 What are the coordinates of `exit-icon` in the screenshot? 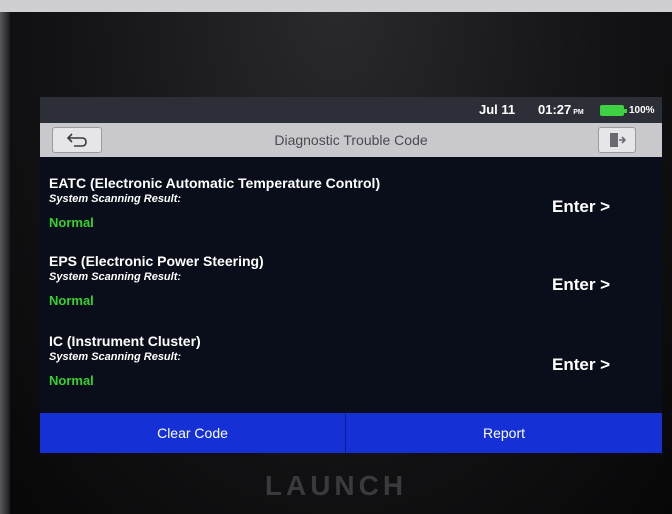 It's located at (618, 140).